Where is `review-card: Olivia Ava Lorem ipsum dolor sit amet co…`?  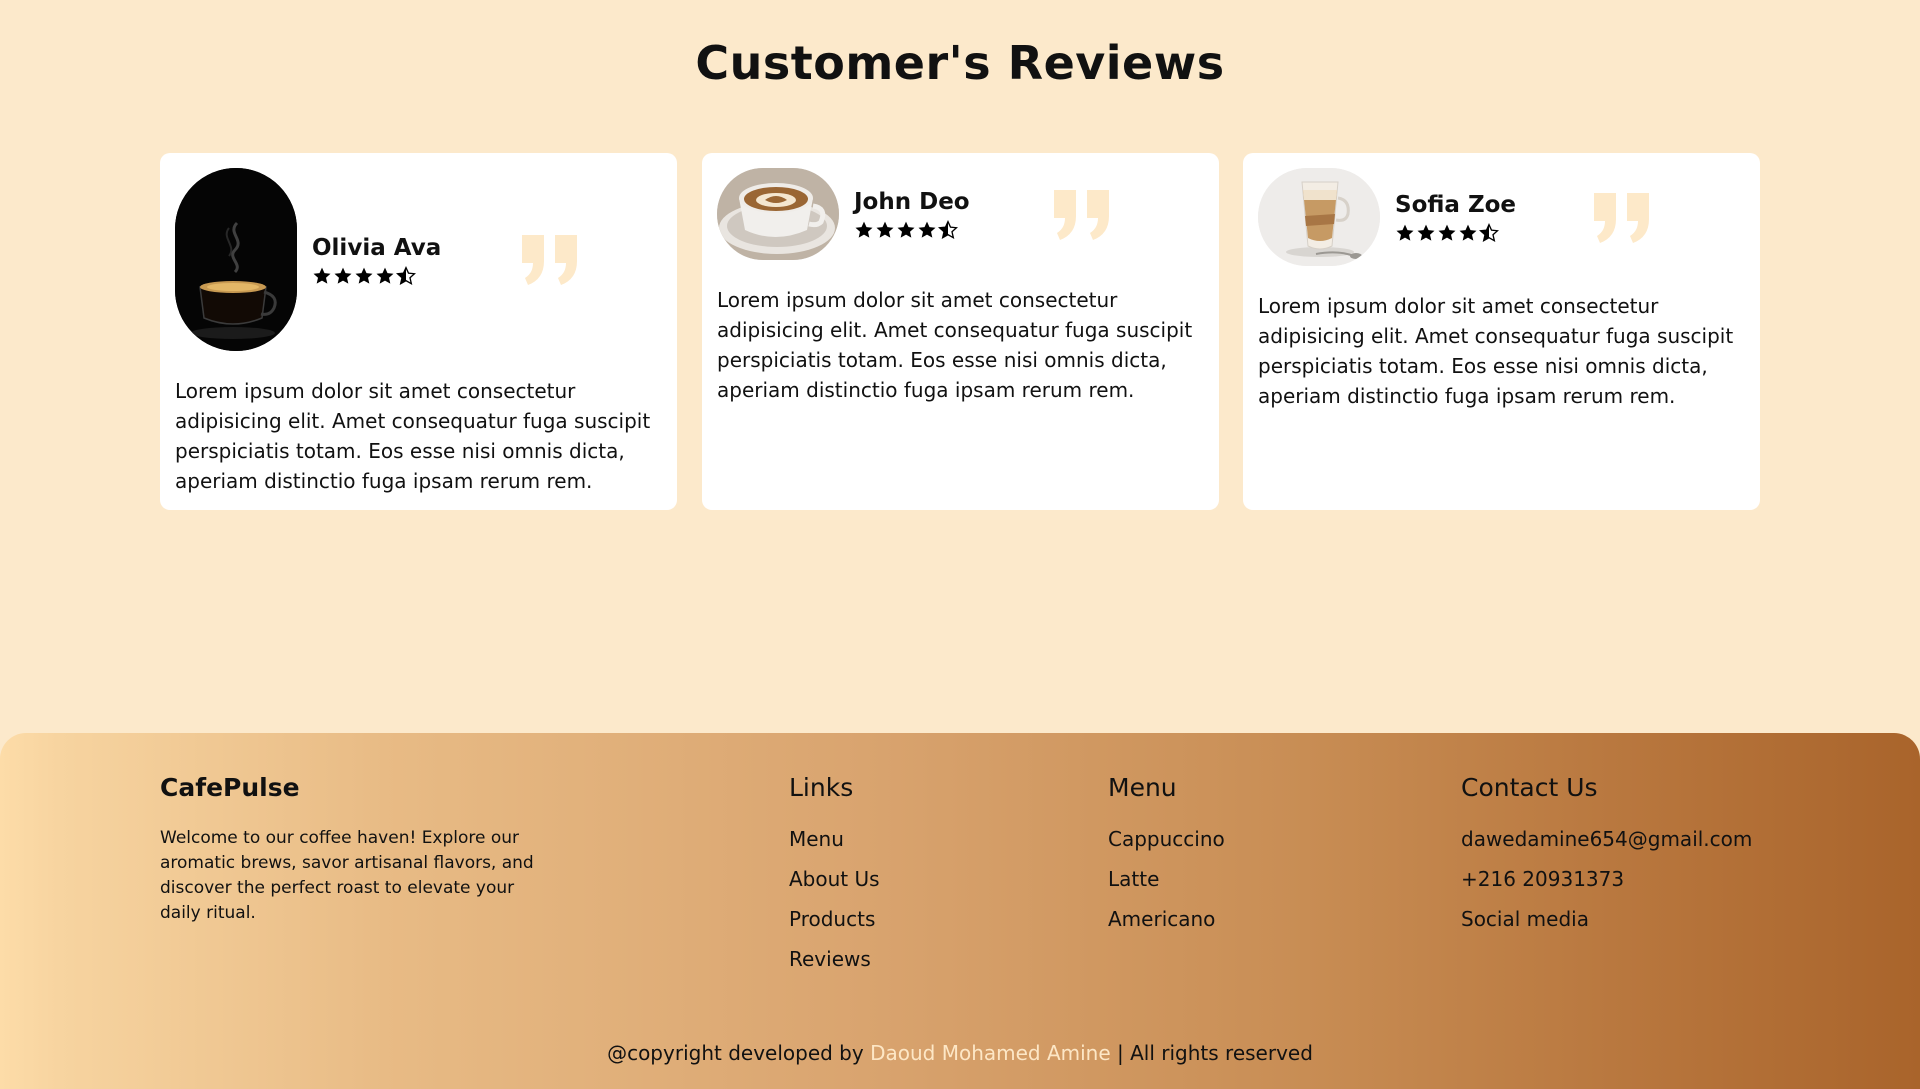 review-card: Olivia Ava Lorem ipsum dolor sit amet co… is located at coordinates (418, 331).